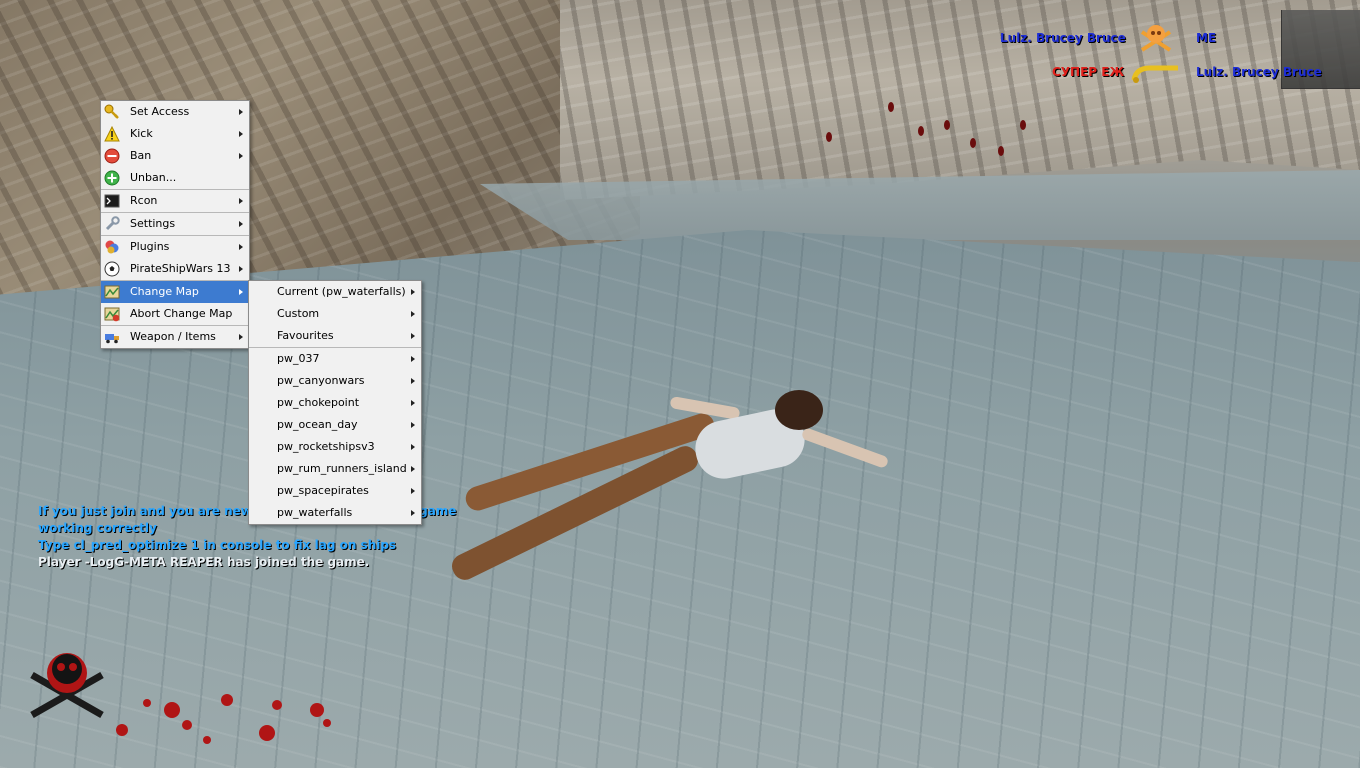  Describe the element at coordinates (342, 468) in the screenshot. I see `submenu-item-label: pw_rum_runners_island` at that location.